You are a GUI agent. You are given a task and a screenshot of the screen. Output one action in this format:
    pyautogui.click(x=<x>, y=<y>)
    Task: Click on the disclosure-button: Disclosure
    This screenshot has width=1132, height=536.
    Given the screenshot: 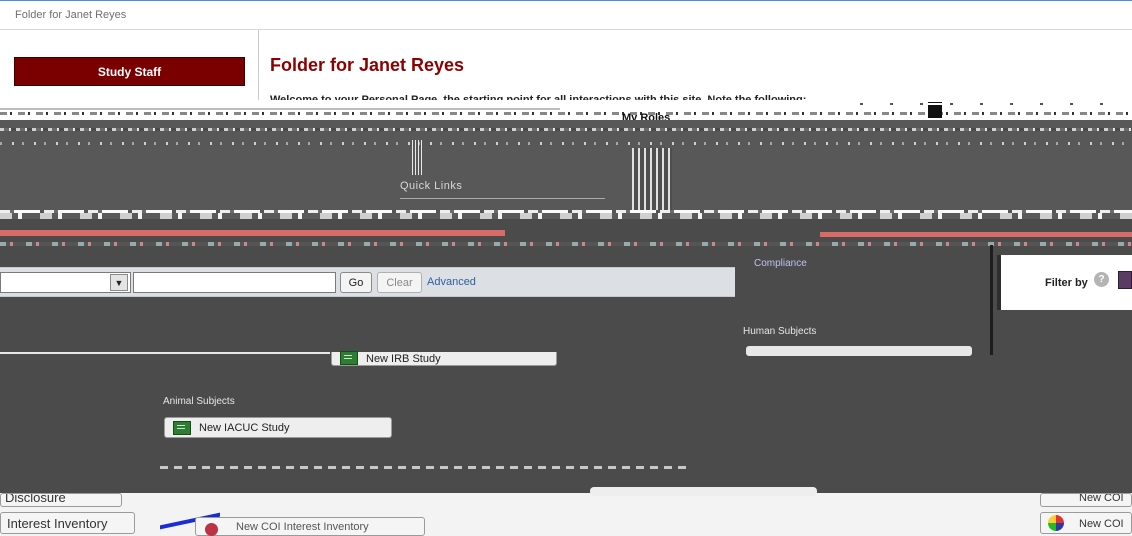 What is the action you would take?
    pyautogui.click(x=61, y=500)
    